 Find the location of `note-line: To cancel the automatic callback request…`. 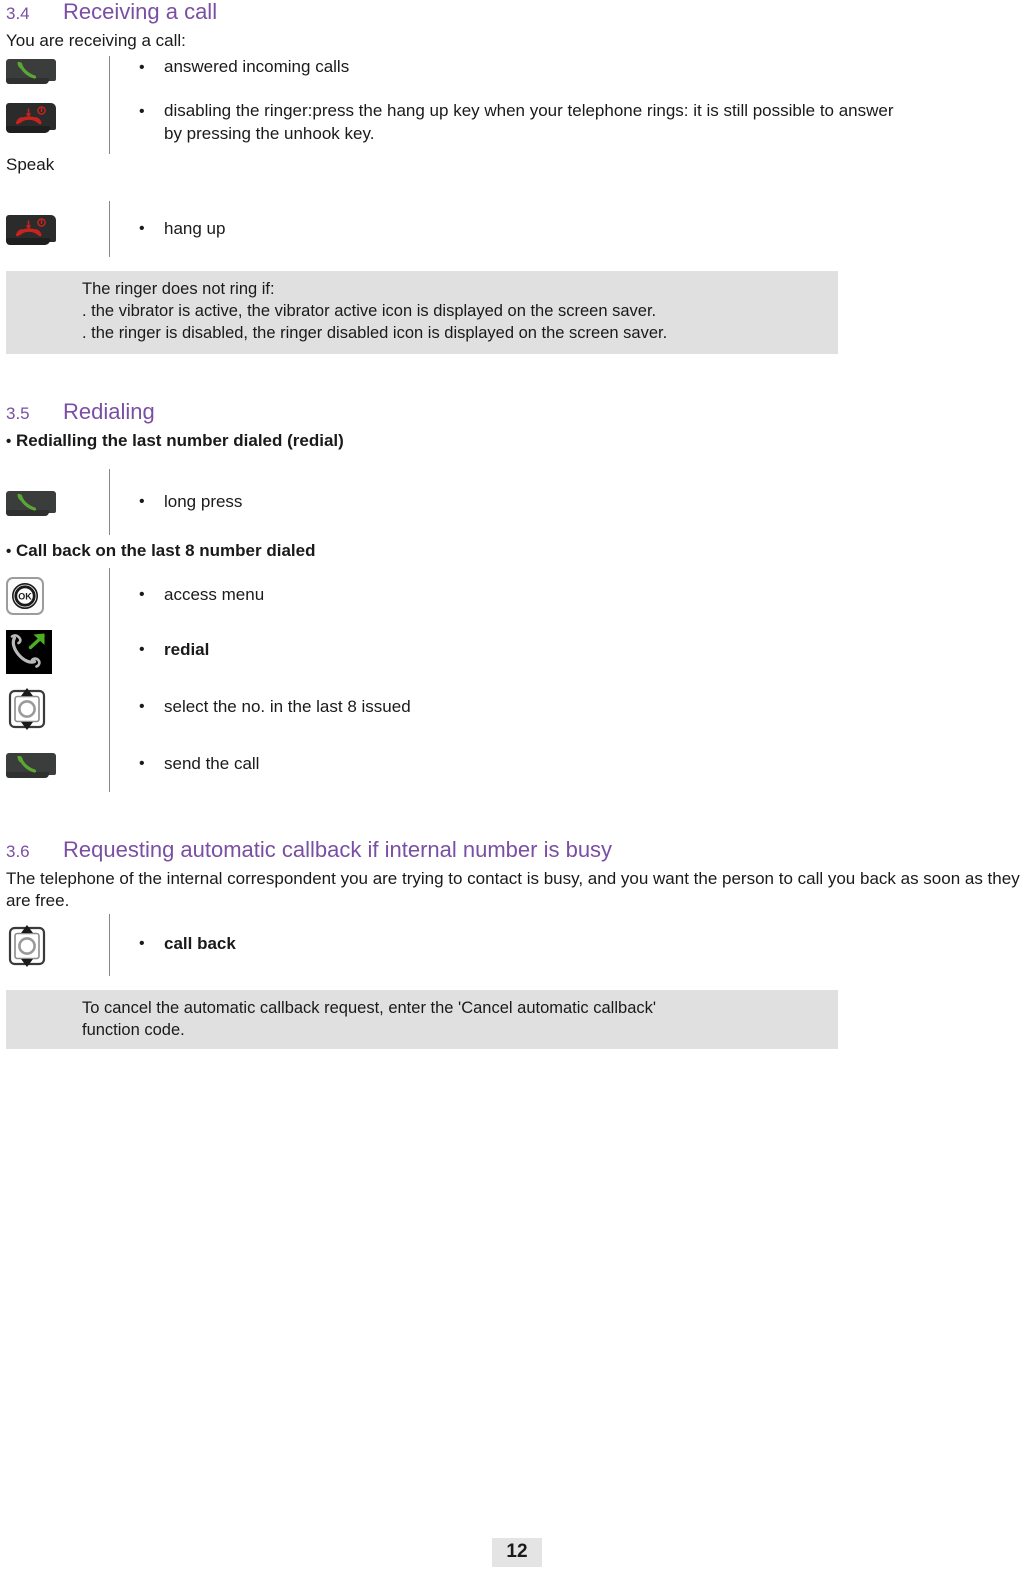

note-line: To cancel the automatic callback request… is located at coordinates (369, 1007).